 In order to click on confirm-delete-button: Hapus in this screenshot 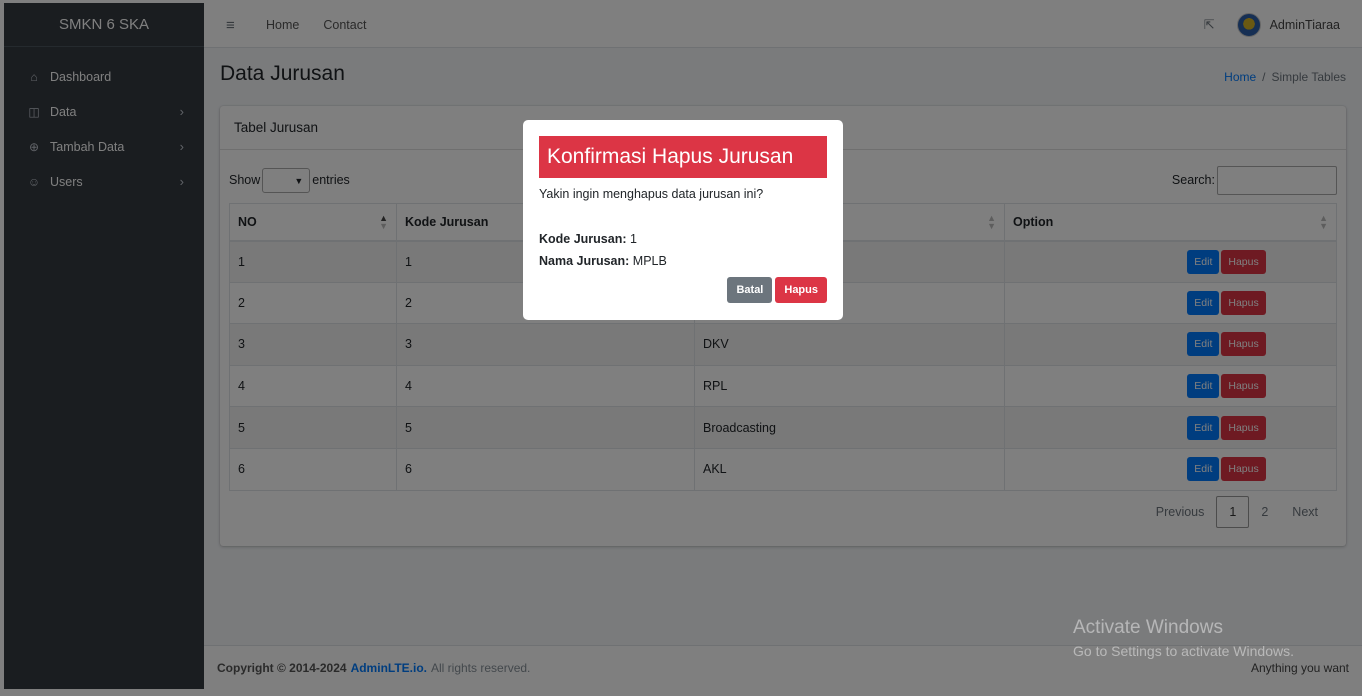, I will do `click(801, 290)`.